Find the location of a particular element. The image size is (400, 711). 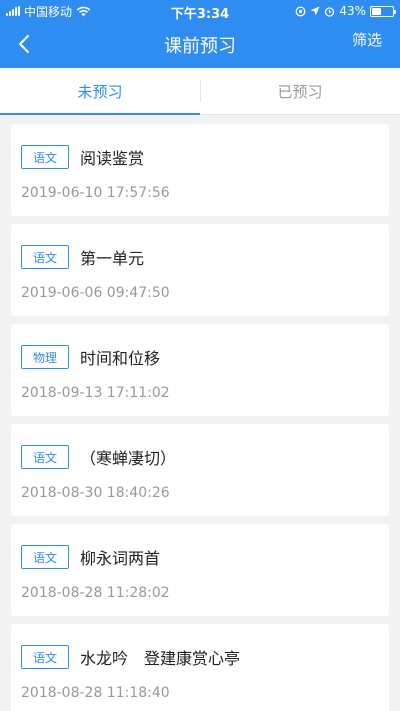

list-item: 语文 阅读鉴赏 2019-06-10 17:57:56 is located at coordinates (200, 170).